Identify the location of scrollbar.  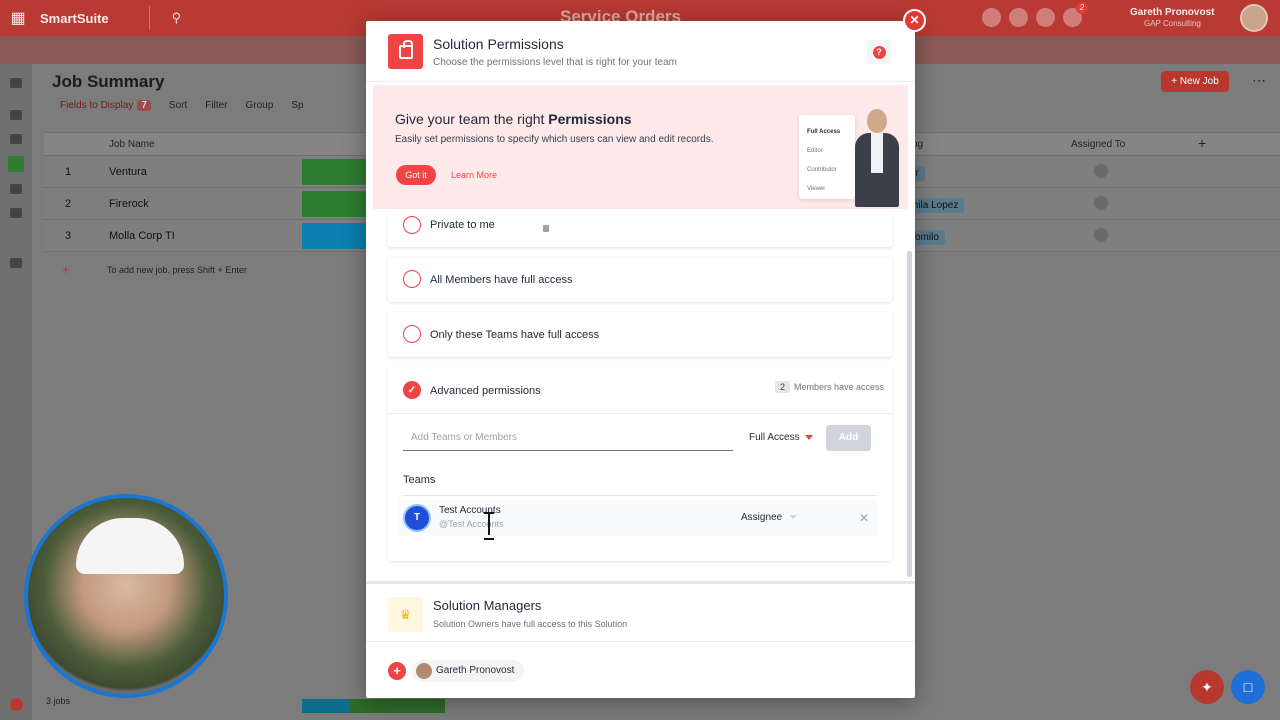
(909, 414).